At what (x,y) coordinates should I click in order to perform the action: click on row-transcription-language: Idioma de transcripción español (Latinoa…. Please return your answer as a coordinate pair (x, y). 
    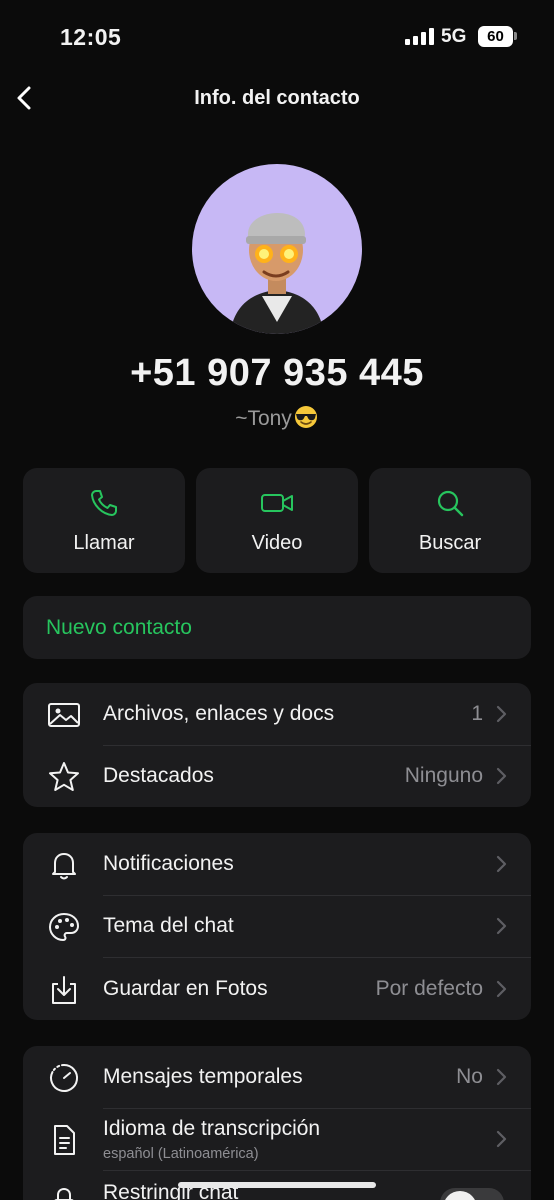
    Looking at the image, I should click on (277, 1139).